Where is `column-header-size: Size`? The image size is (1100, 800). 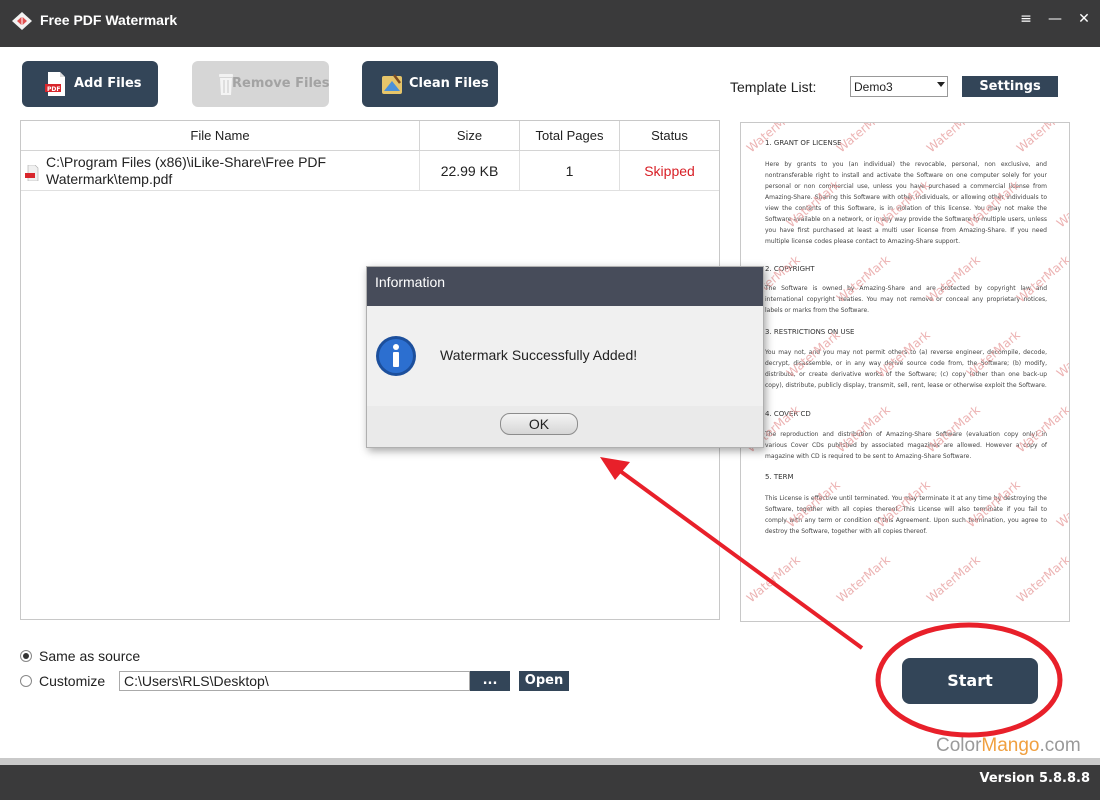
column-header-size: Size is located at coordinates (470, 136).